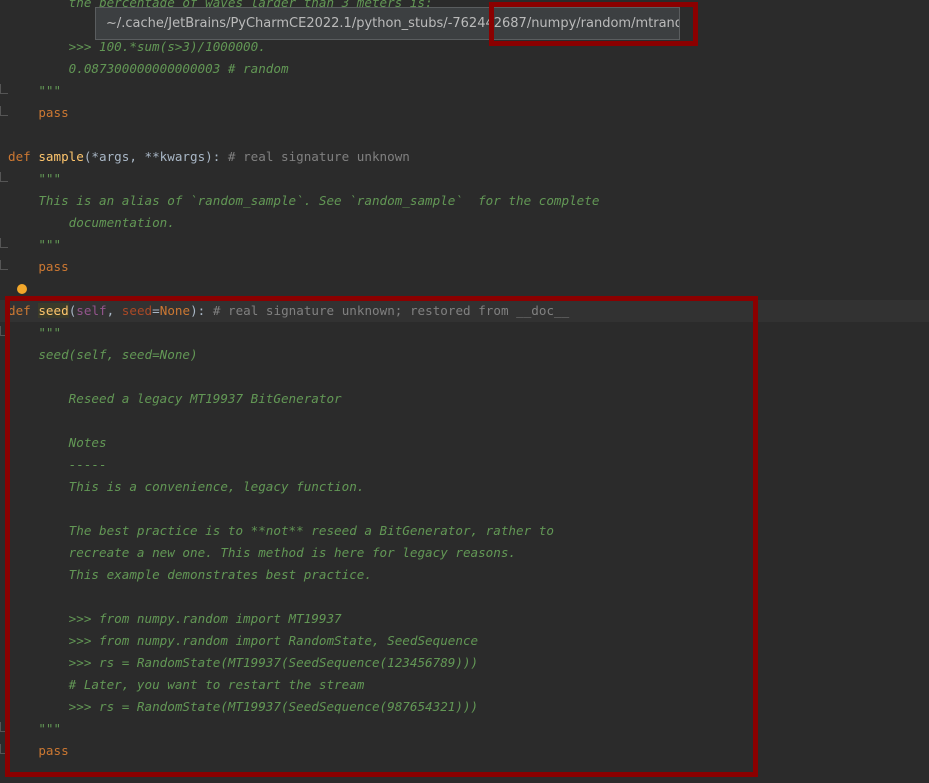  I want to click on code-line: >>> from numpy.random import MT19937, so click(175, 619).